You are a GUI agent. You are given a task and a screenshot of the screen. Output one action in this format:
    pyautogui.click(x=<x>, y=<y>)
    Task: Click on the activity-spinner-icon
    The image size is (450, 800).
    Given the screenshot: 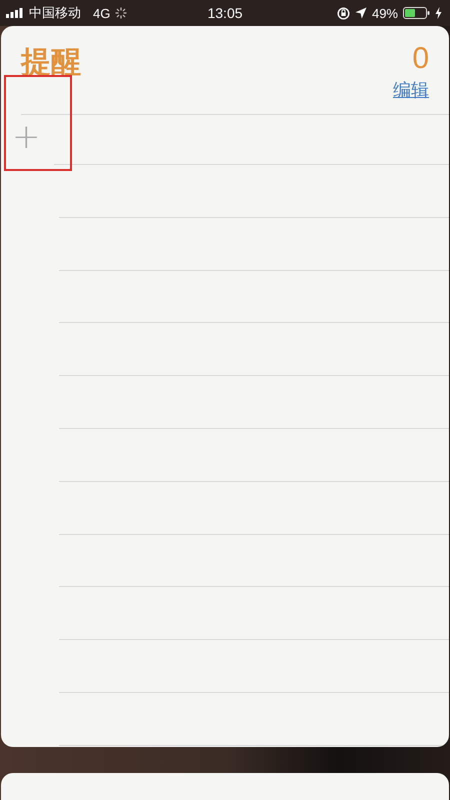 What is the action you would take?
    pyautogui.click(x=121, y=13)
    